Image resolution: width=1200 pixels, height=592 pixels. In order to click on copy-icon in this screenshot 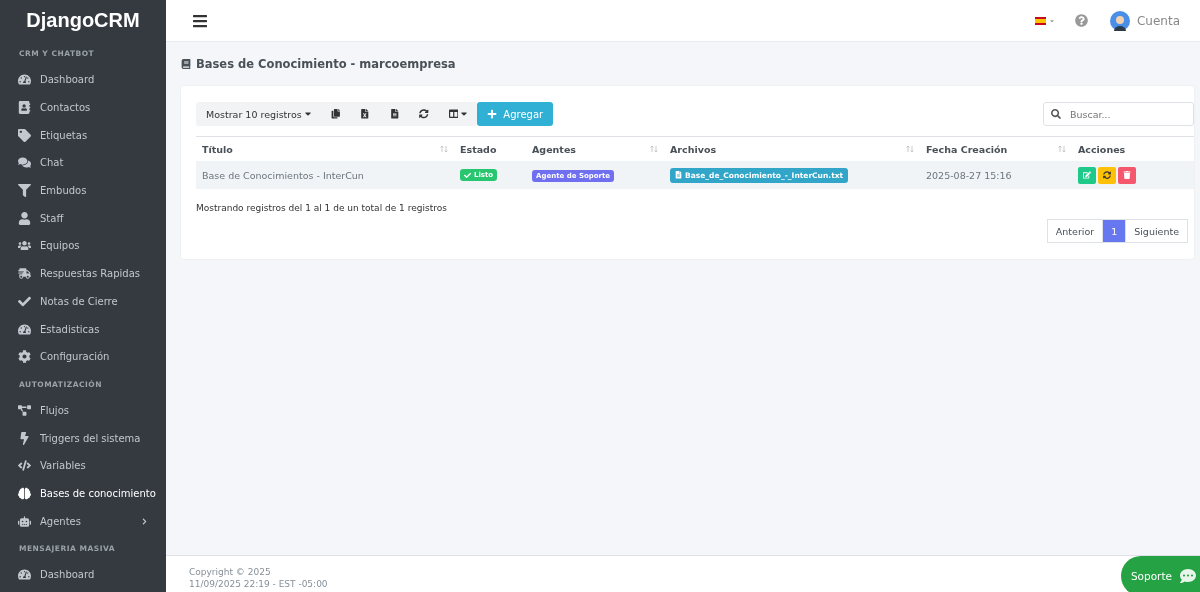, I will do `click(335, 114)`.